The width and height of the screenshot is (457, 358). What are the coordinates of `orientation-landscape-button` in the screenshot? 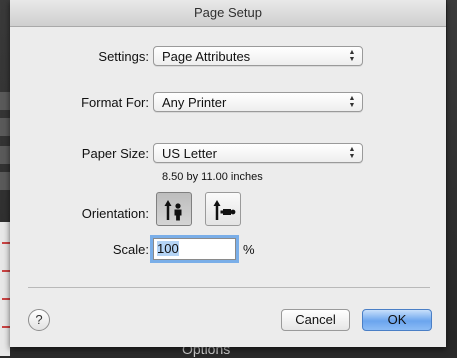 It's located at (223, 209).